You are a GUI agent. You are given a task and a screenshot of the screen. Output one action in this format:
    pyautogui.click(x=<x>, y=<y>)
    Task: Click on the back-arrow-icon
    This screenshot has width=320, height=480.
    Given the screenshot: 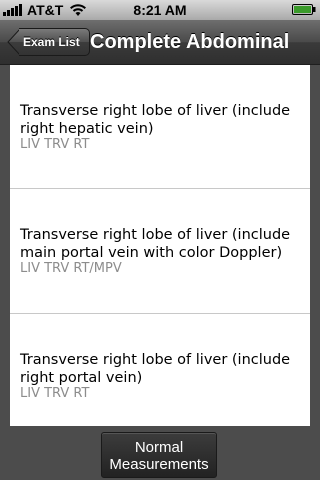 What is the action you would take?
    pyautogui.click(x=13, y=42)
    